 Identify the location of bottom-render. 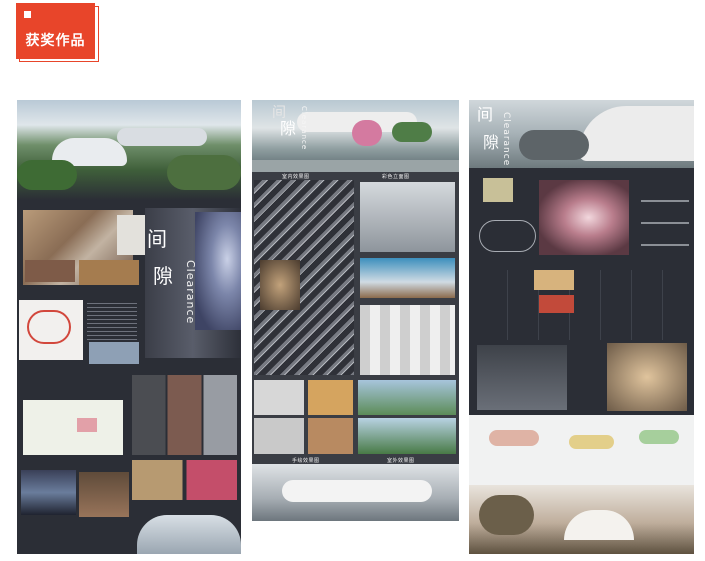
(189, 534).